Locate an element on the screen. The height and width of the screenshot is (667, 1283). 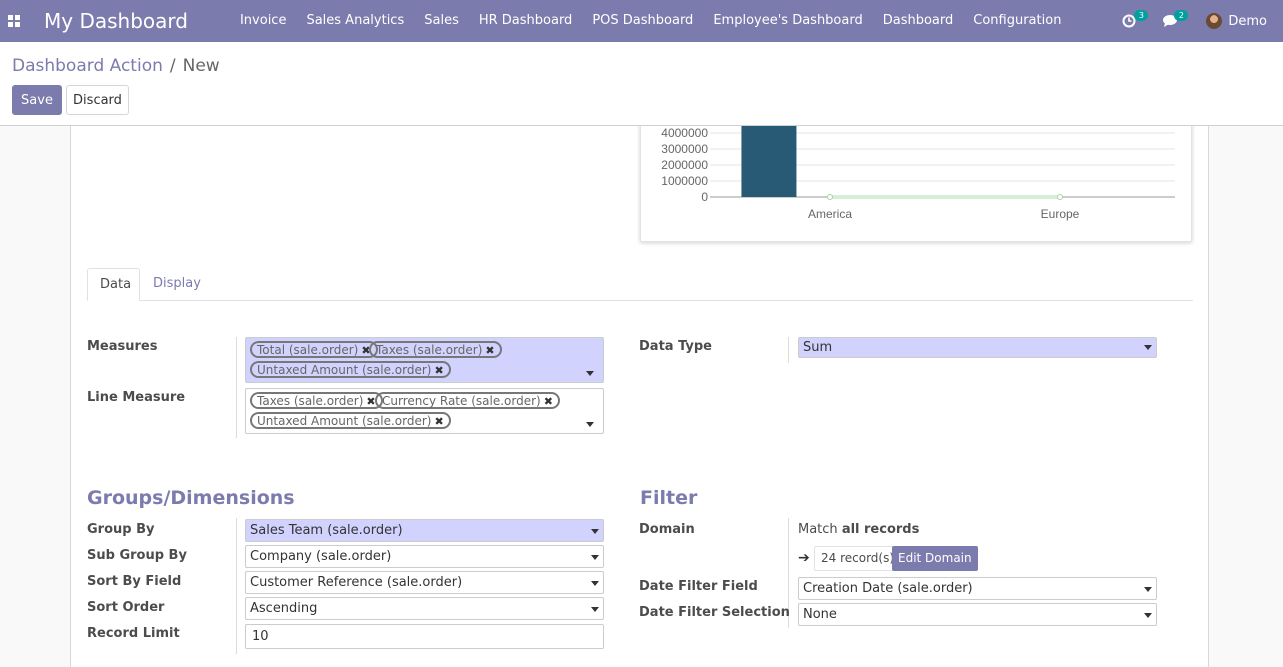
breadcrumb-current: New is located at coordinates (201, 66).